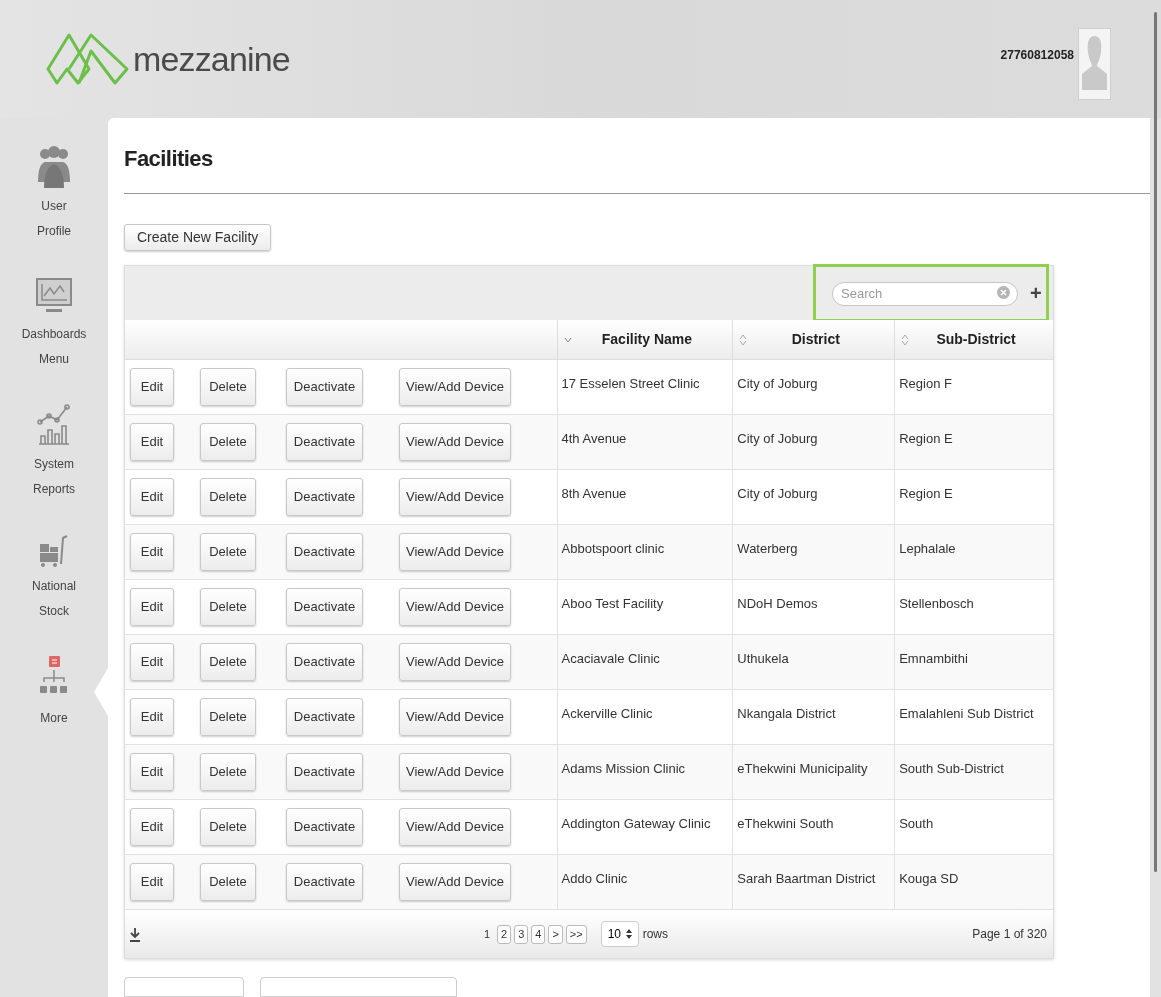  What do you see at coordinates (211, 59) in the screenshot?
I see `logo-text: mezzanine` at bounding box center [211, 59].